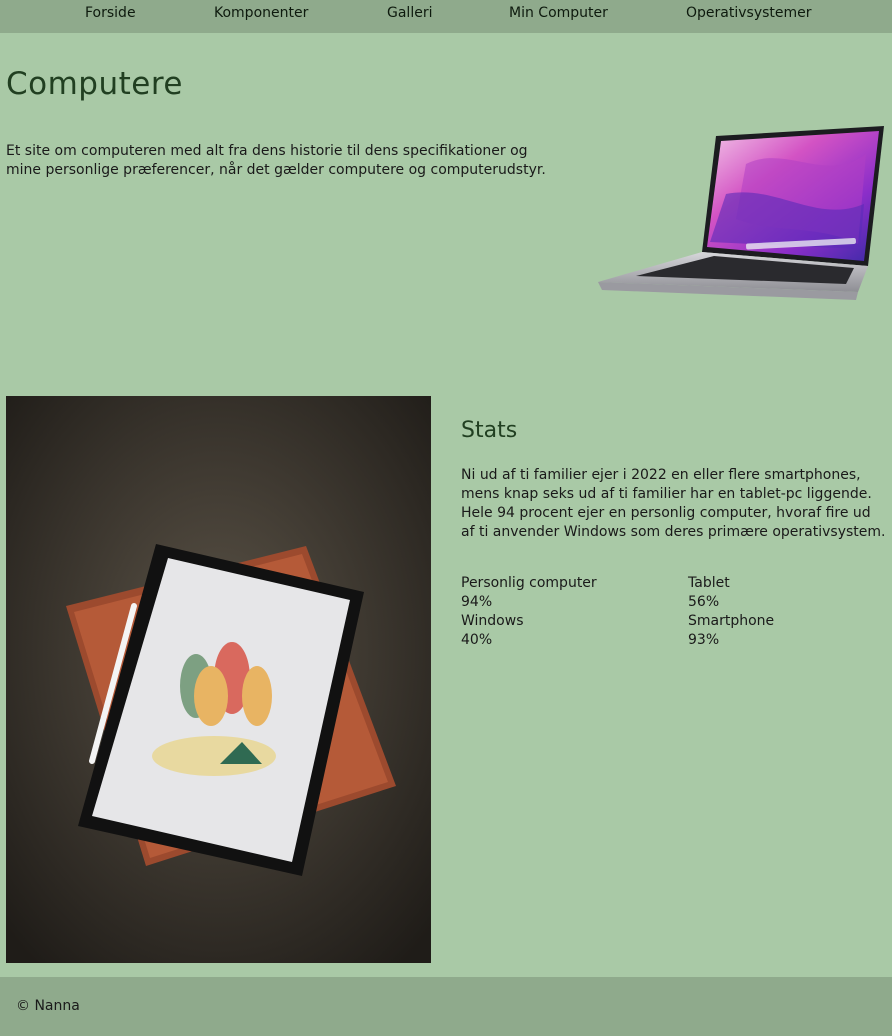 This screenshot has height=1036, width=892. What do you see at coordinates (48, 1006) in the screenshot?
I see `footer-copyright: © Nanna` at bounding box center [48, 1006].